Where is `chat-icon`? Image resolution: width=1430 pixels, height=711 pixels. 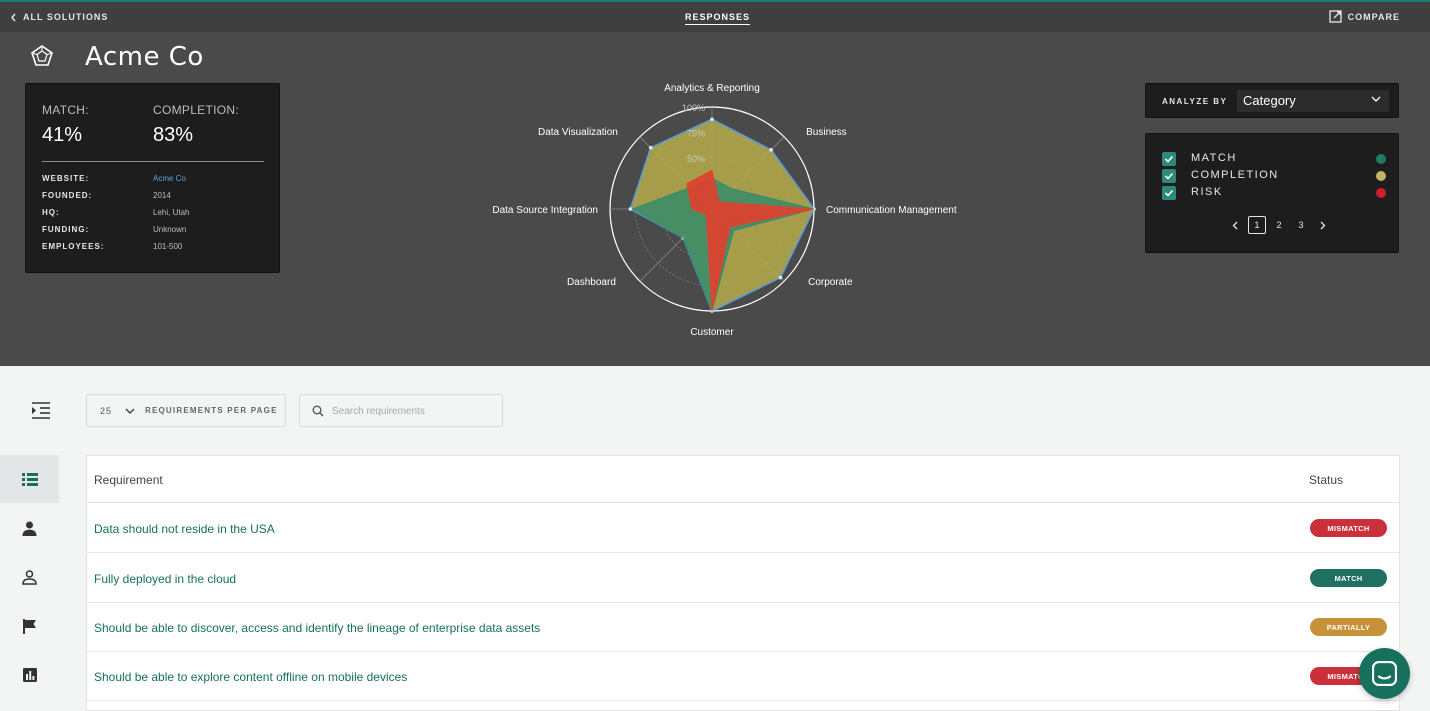 chat-icon is located at coordinates (1384, 673).